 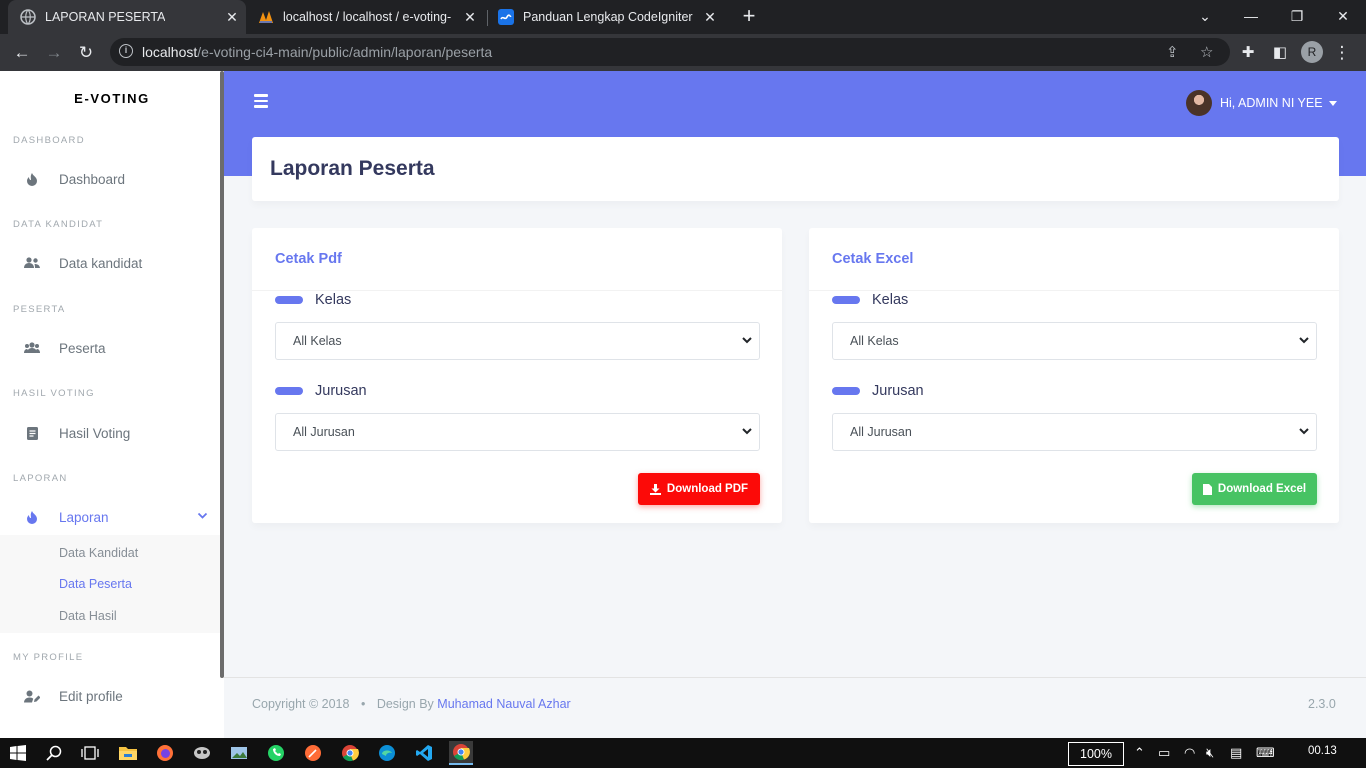 What do you see at coordinates (165, 753) in the screenshot?
I see `firefox-icon` at bounding box center [165, 753].